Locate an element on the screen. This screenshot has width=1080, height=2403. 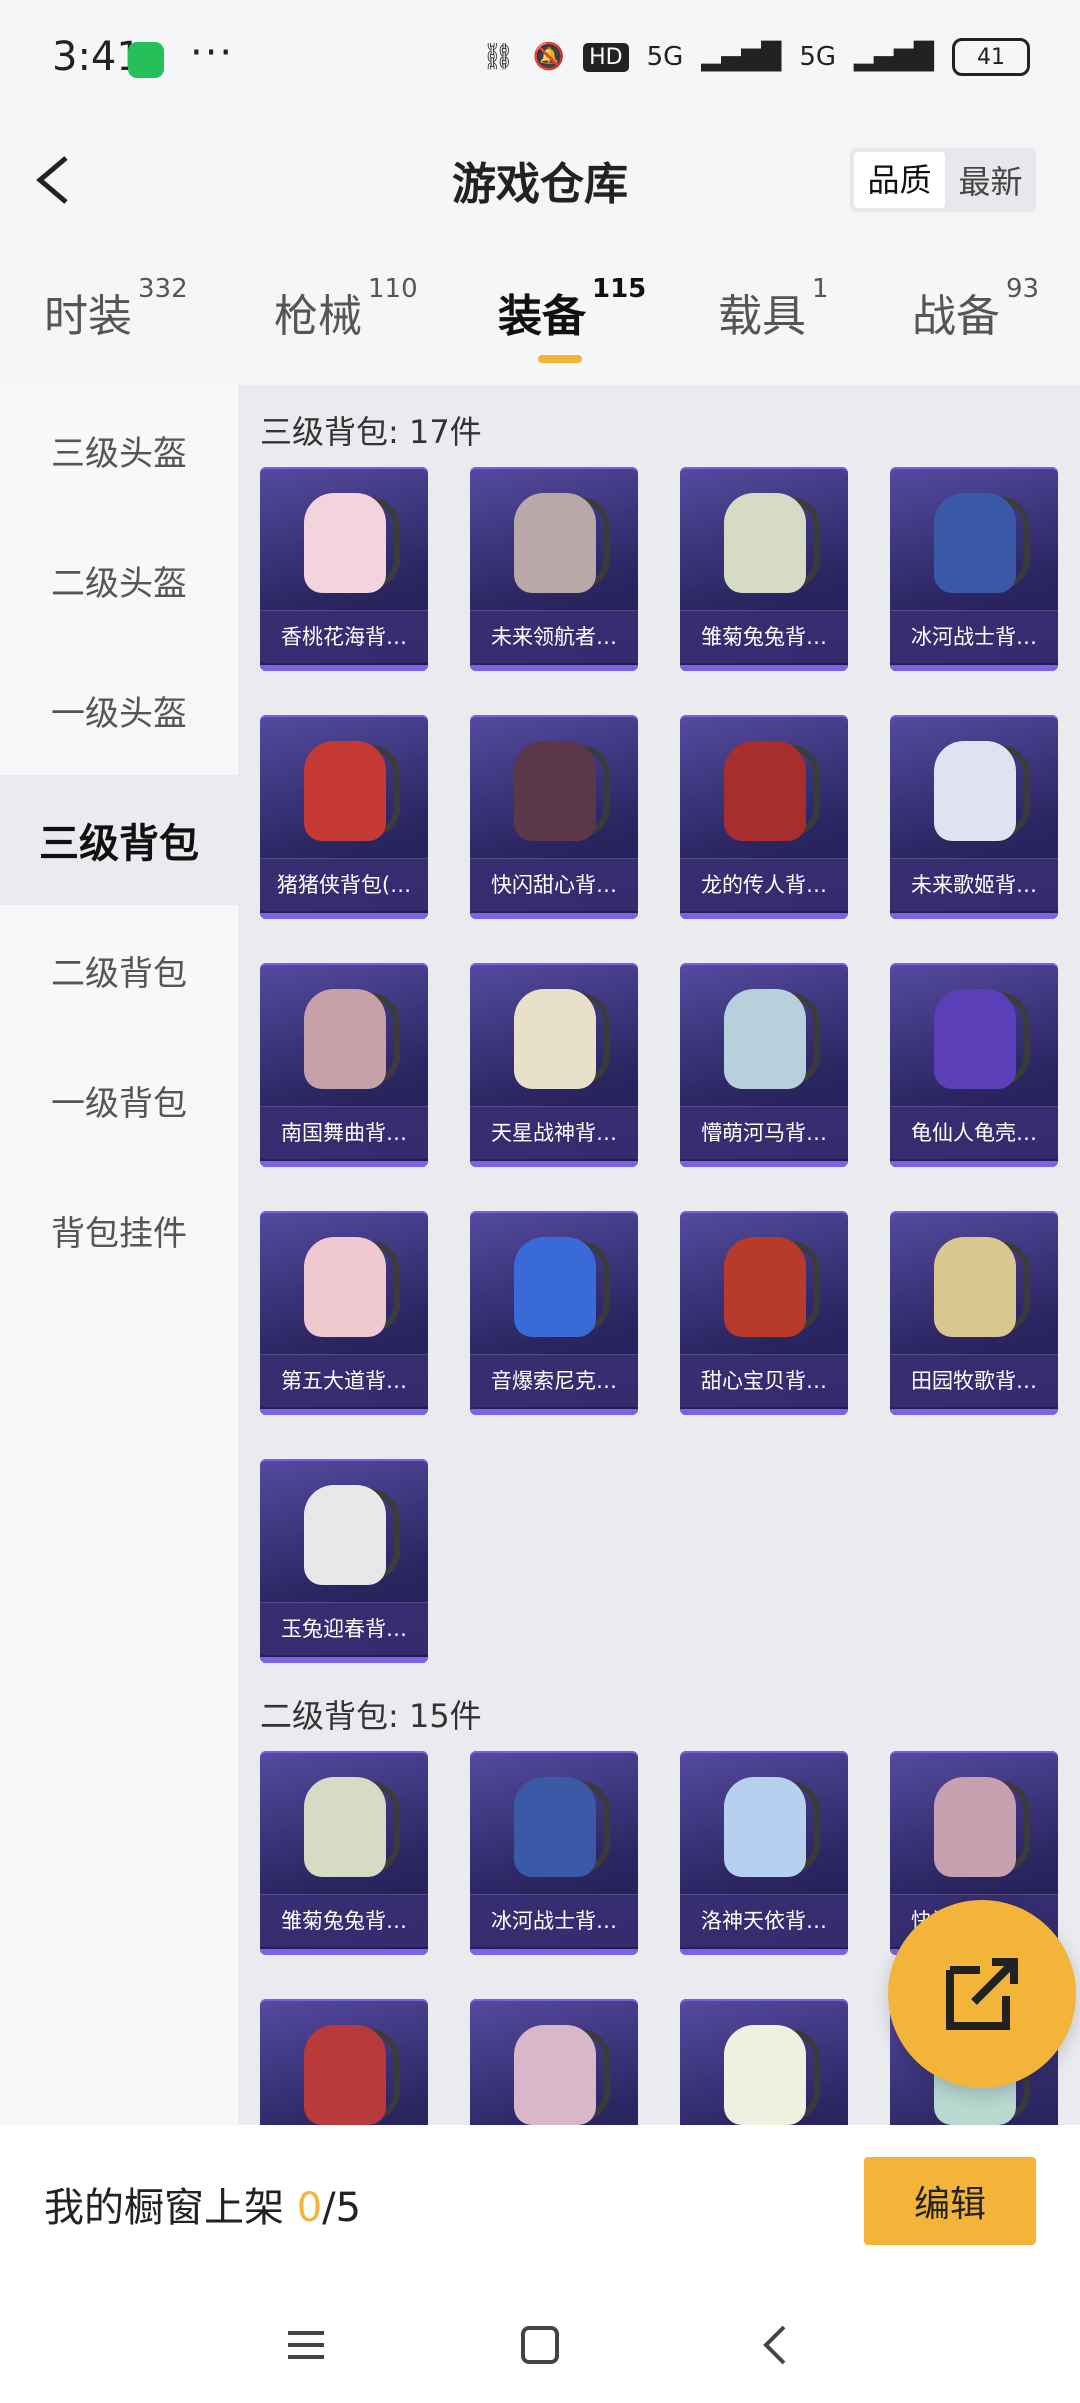
share-button is located at coordinates (982, 1994).